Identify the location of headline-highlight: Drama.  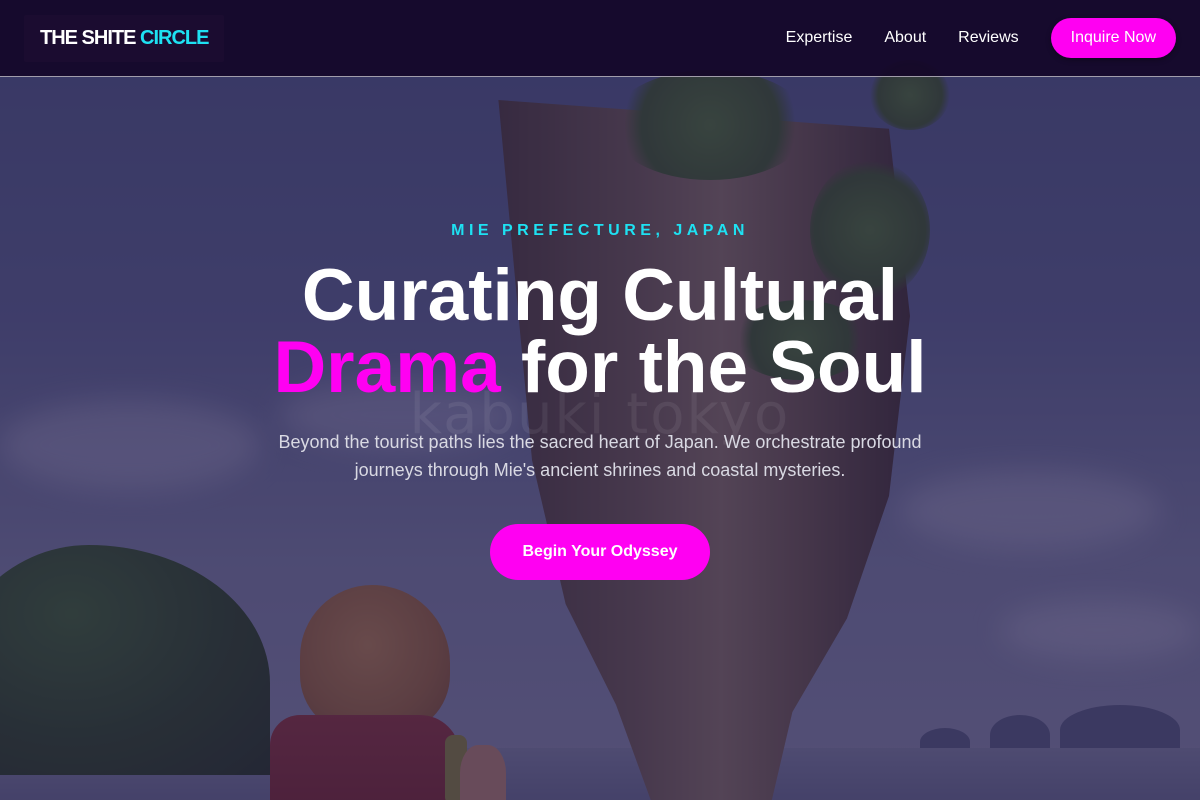
(387, 367).